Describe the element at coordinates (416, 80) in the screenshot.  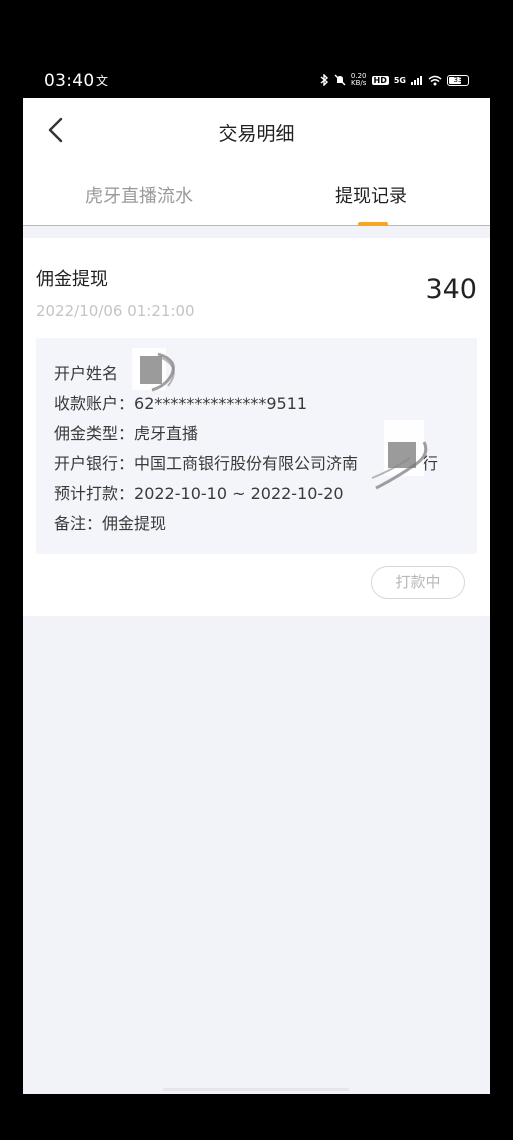
I see `signal-icon` at that location.